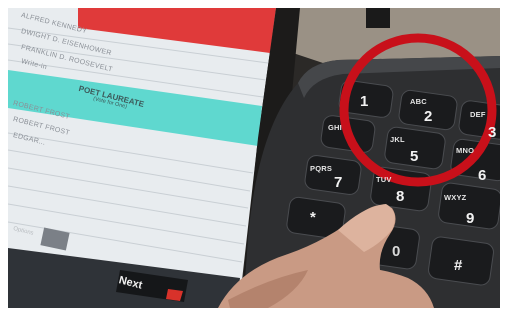 The width and height of the screenshot is (506, 318). What do you see at coordinates (458, 265) in the screenshot?
I see `key-hash-digit: #` at bounding box center [458, 265].